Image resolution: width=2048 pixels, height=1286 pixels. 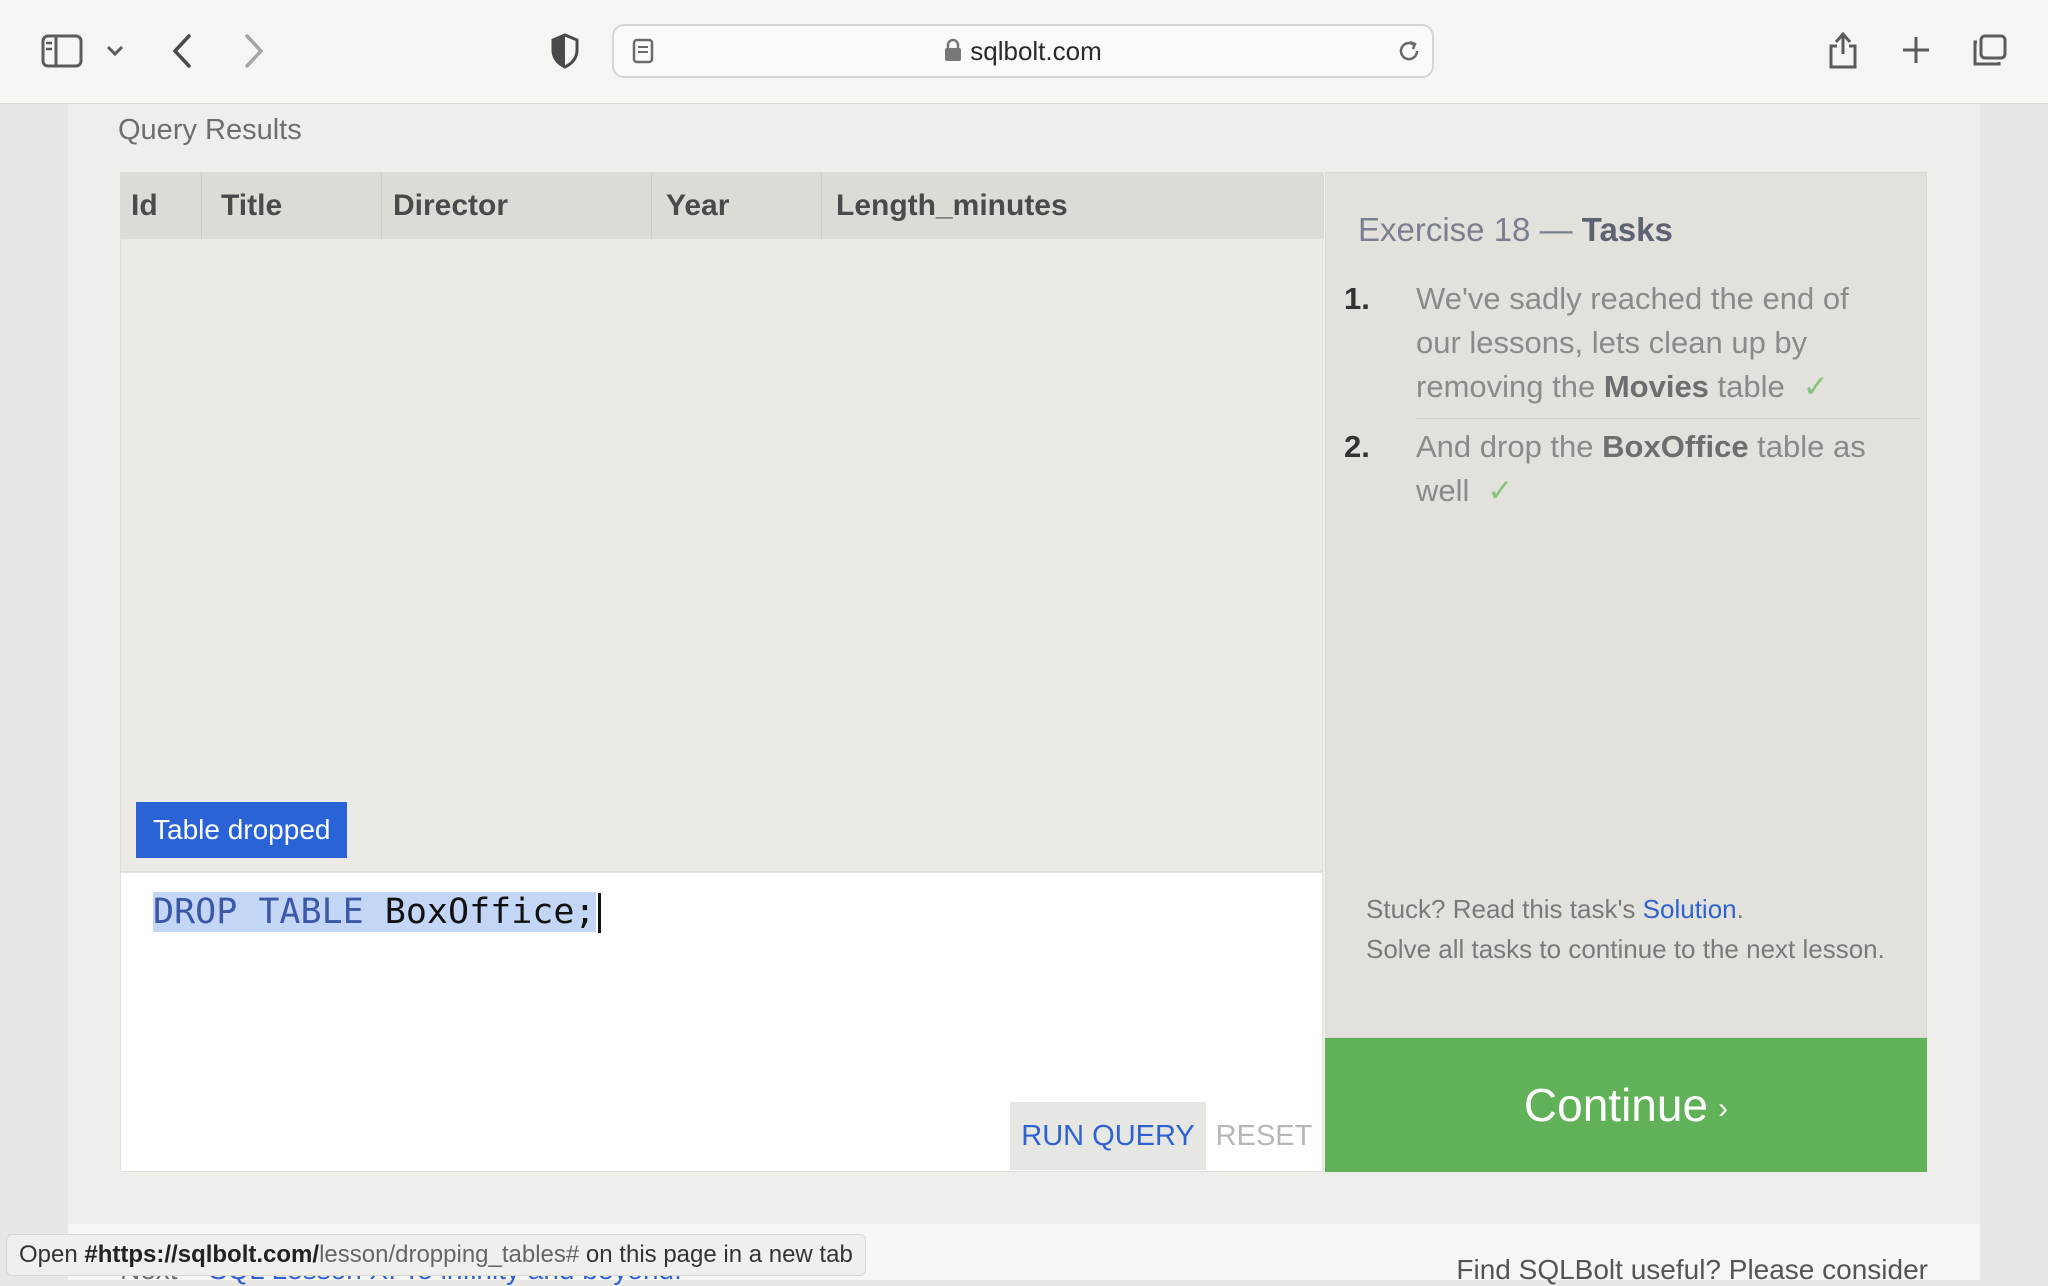 I want to click on task-number: 1., so click(x=1357, y=298).